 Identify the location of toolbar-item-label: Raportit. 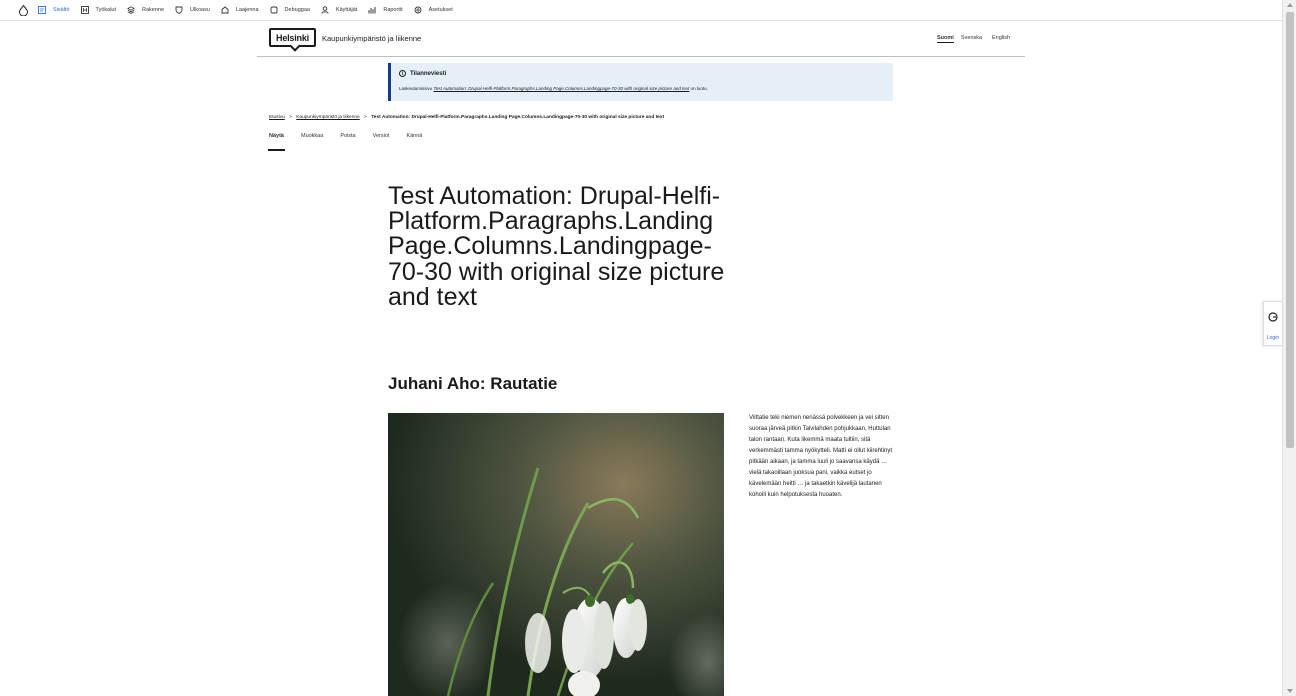
(393, 10).